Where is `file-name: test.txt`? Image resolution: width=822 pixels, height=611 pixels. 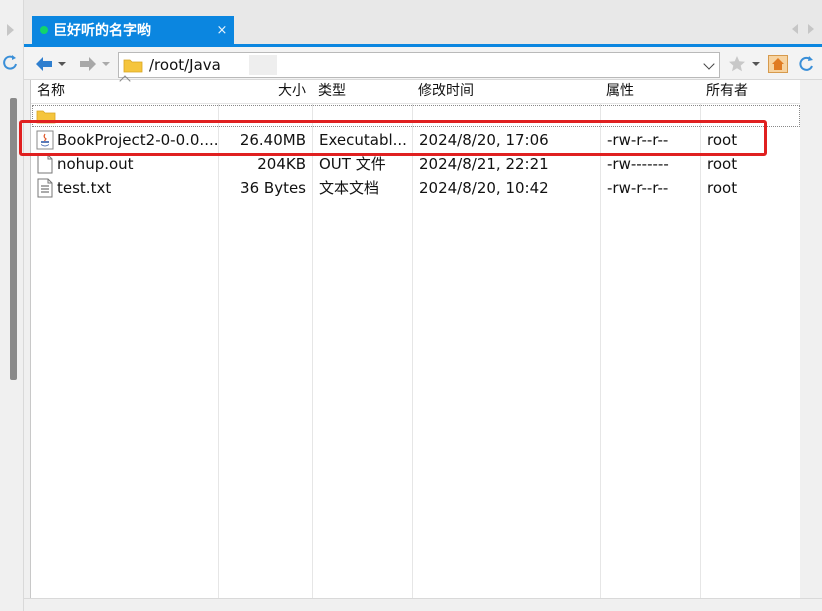
file-name: test.txt is located at coordinates (137, 188).